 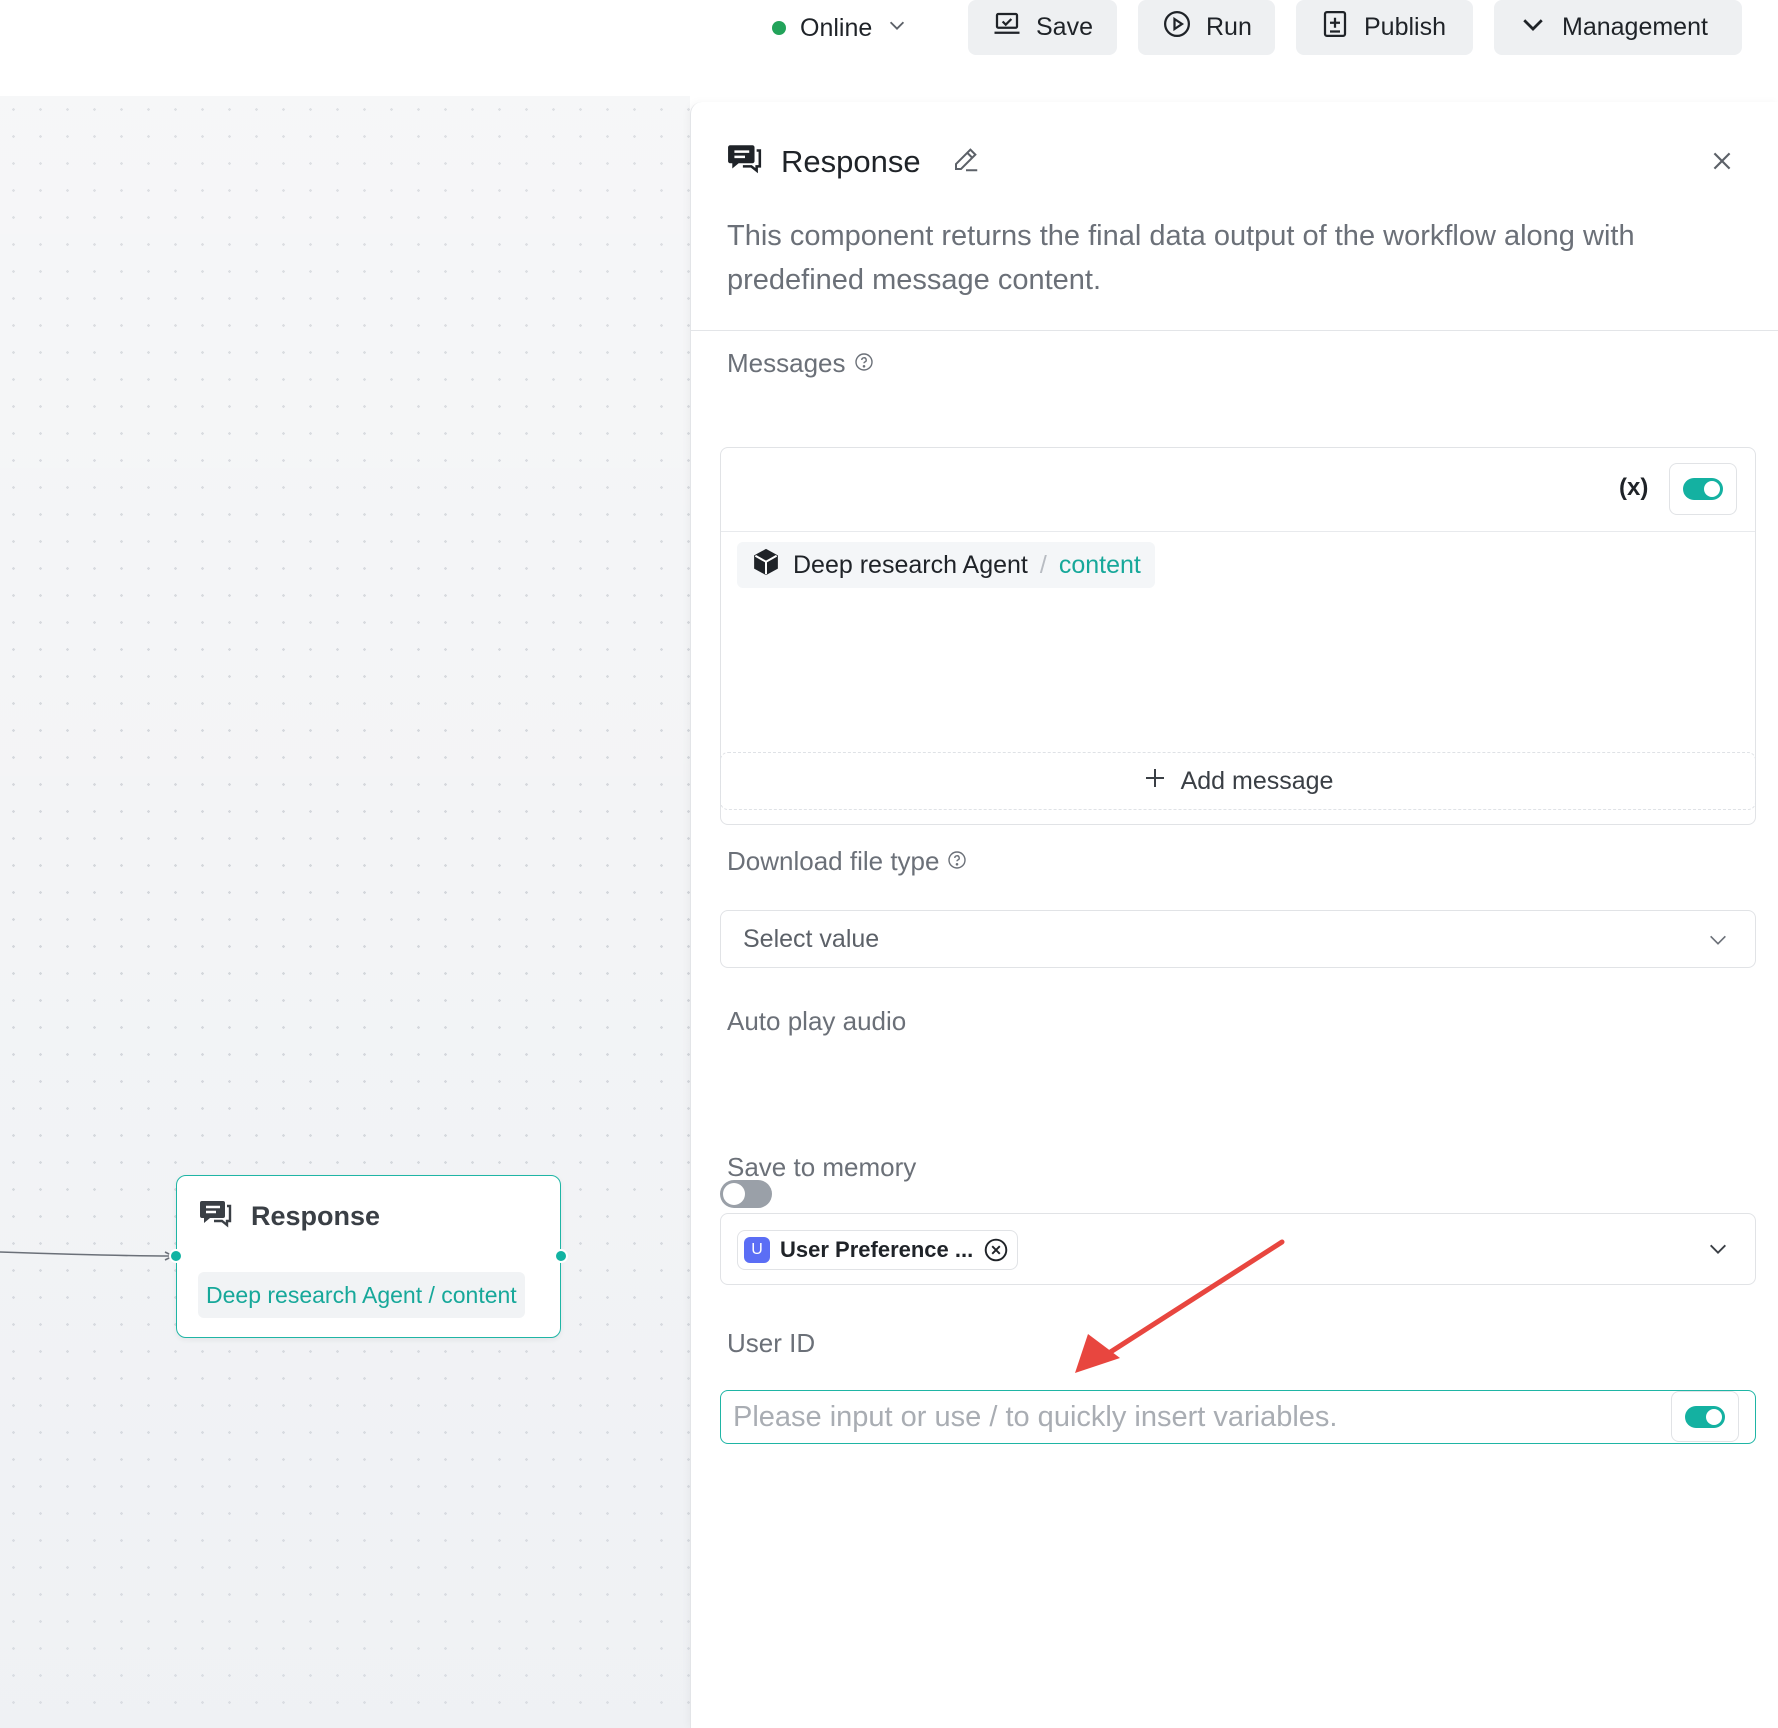 What do you see at coordinates (361, 1295) in the screenshot?
I see `node-reference-tag: Deep research Agent / content` at bounding box center [361, 1295].